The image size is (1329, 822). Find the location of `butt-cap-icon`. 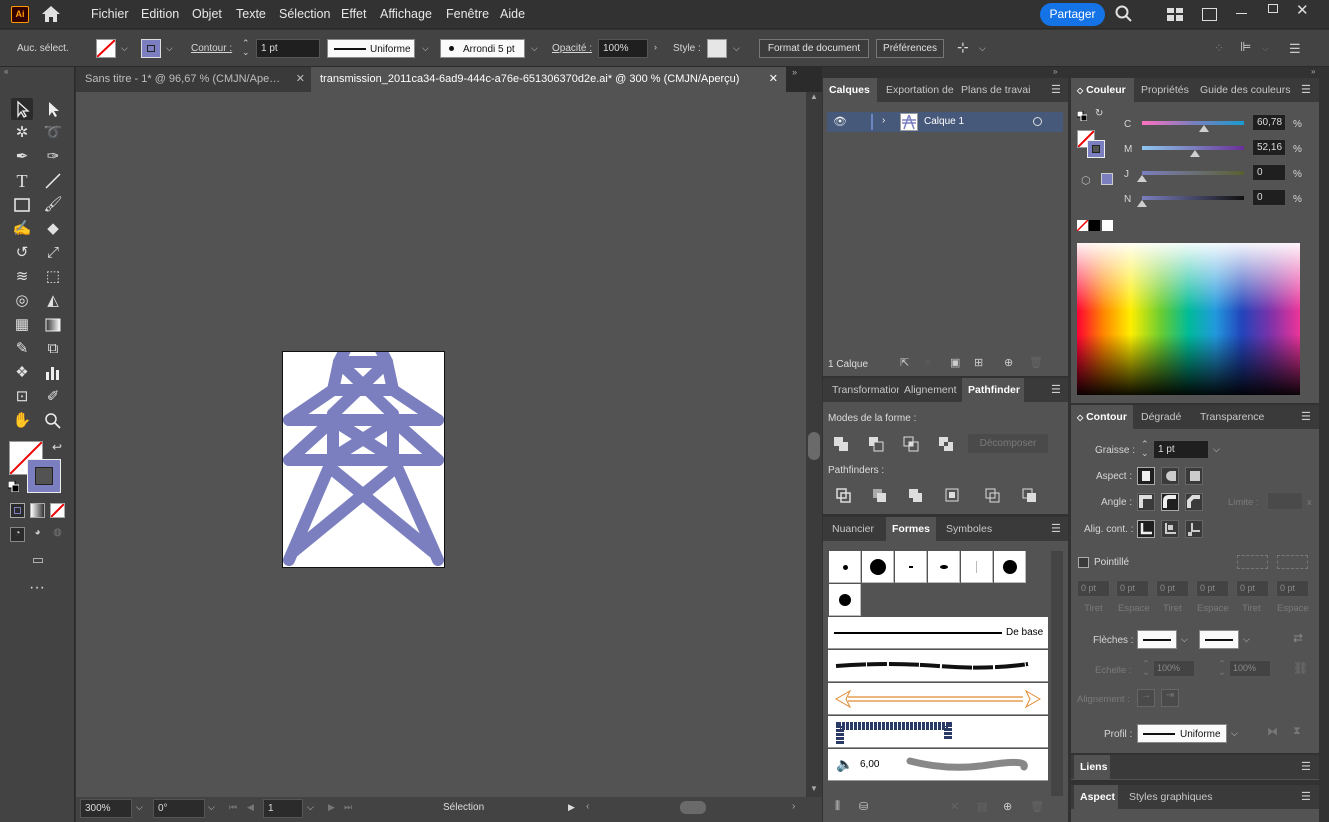

butt-cap-icon is located at coordinates (1146, 476).